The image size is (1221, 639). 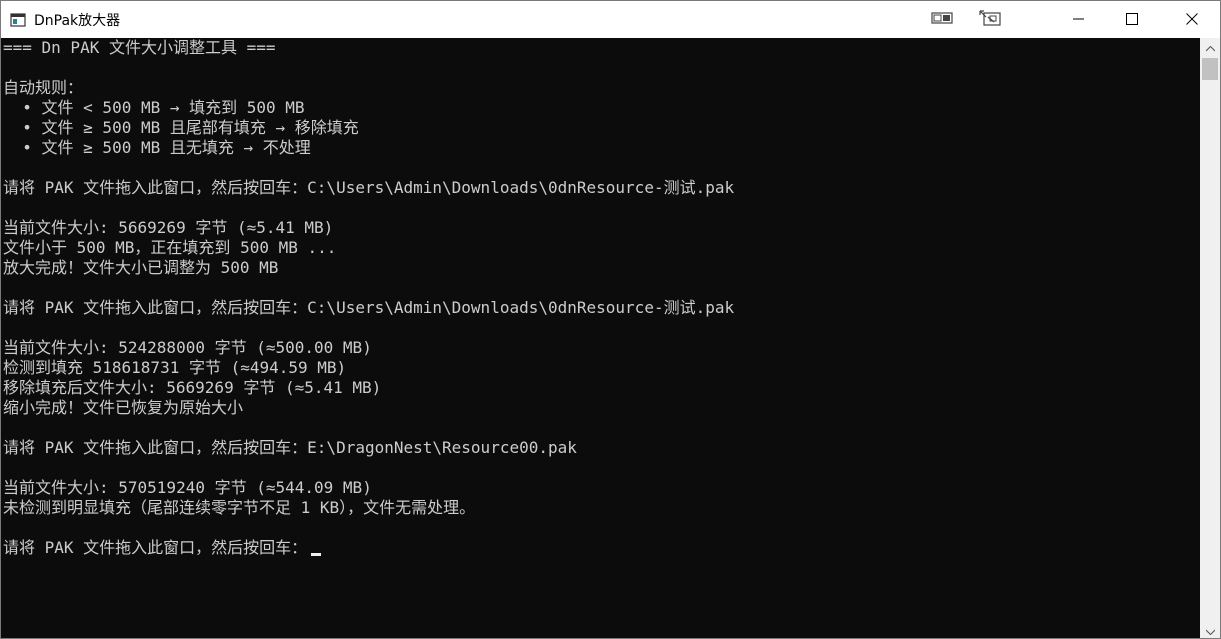 I want to click on console-line: 检测到填充 518618731 字节 (≈494.59 MB), so click(x=175, y=367).